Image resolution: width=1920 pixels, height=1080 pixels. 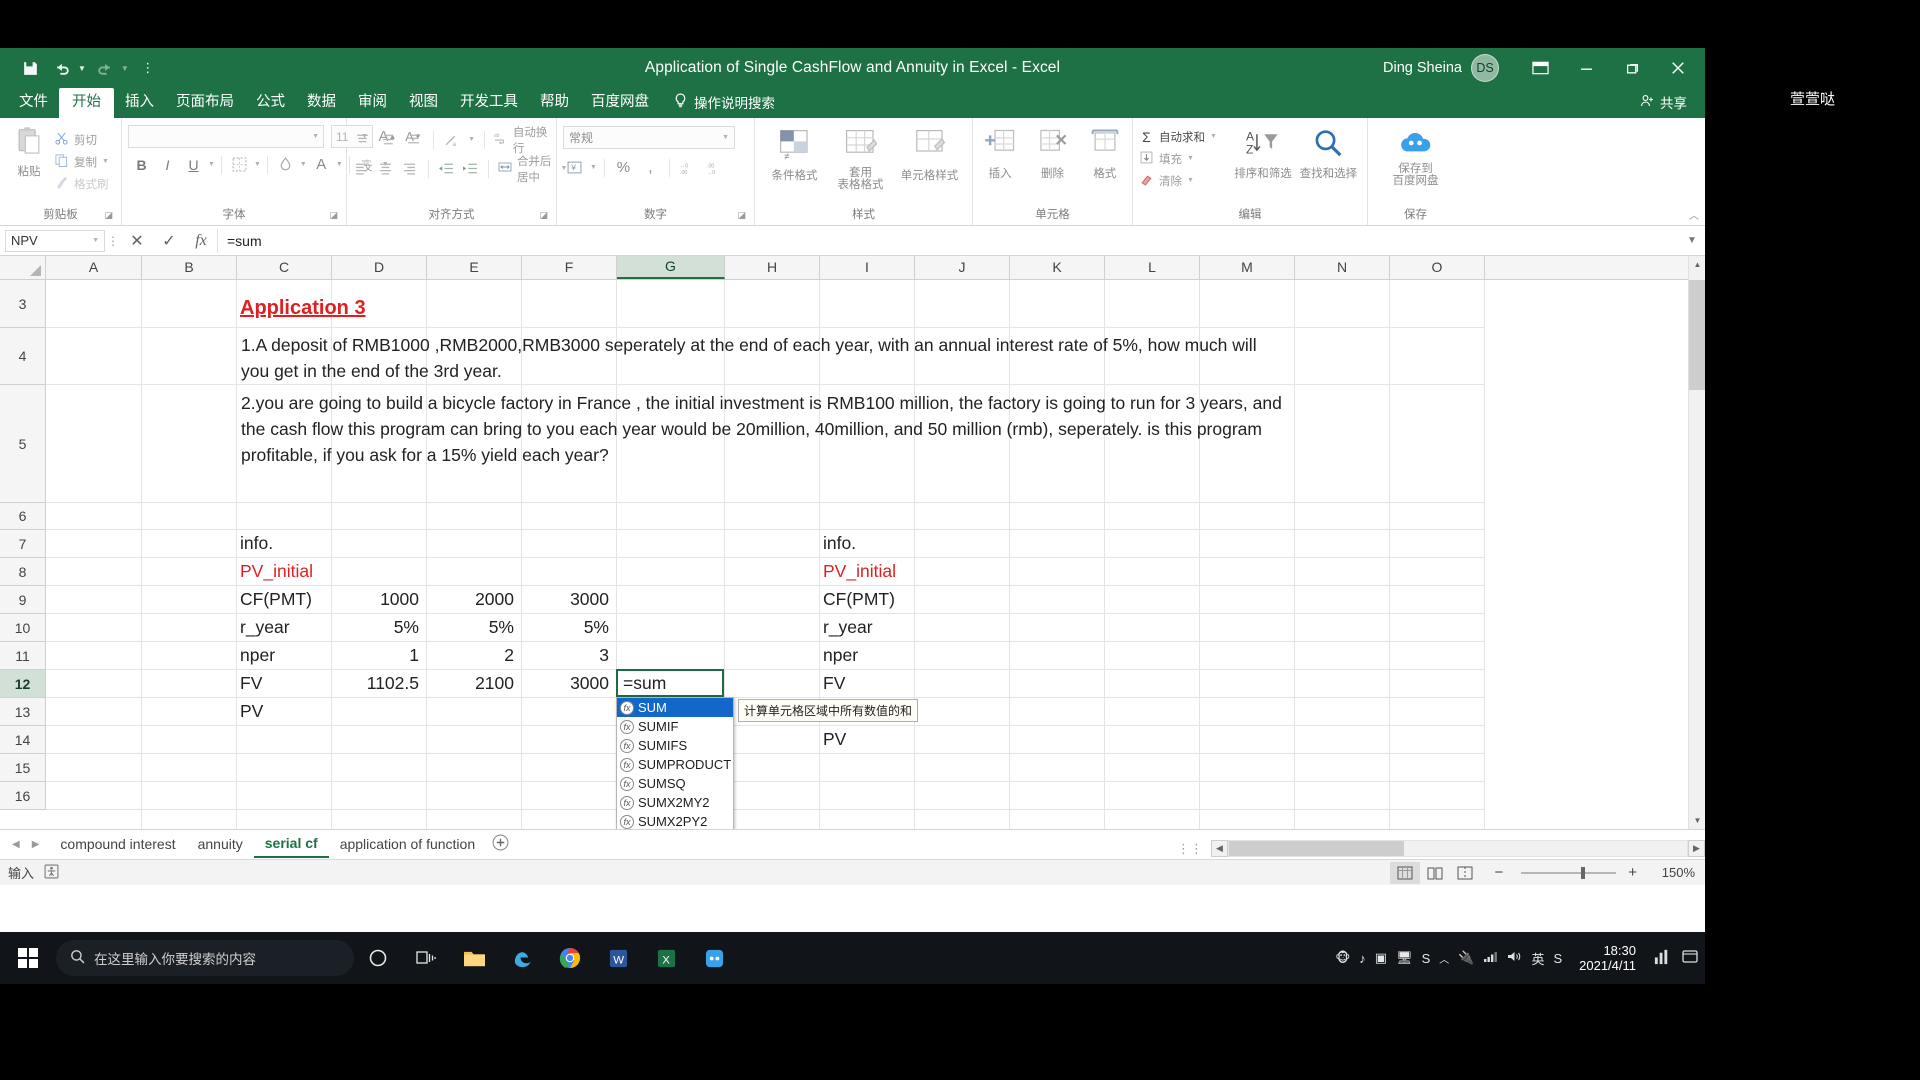 I want to click on name-box-dropdown-icon: ▼, so click(x=95, y=240).